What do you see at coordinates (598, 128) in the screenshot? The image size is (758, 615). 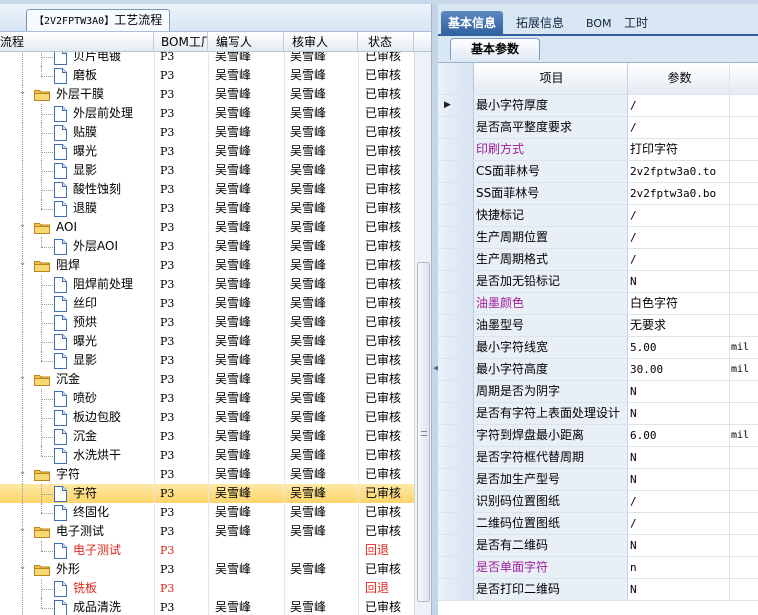 I see `param-row: 是否高平整度要求 /` at bounding box center [598, 128].